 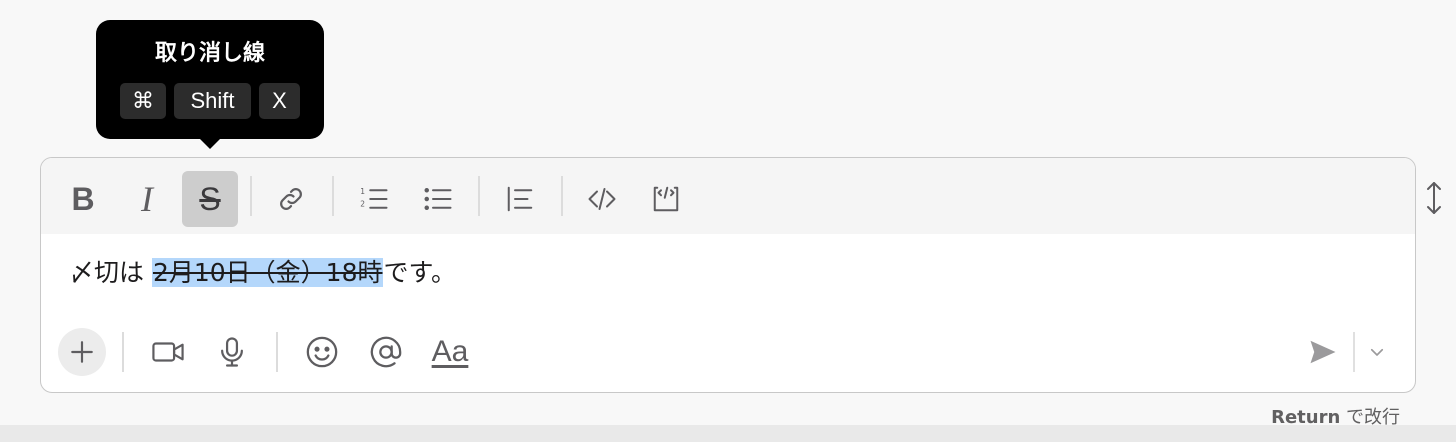 I want to click on message-input: 〆切は 2月10日（金）18時です。, so click(x=262, y=273).